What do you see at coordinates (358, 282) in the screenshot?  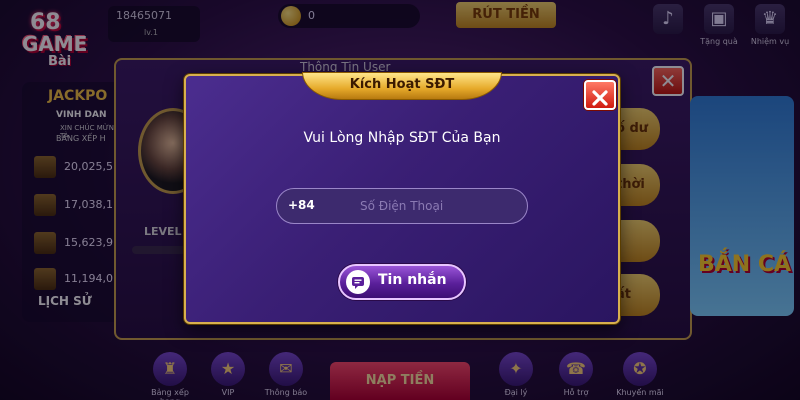 I see `phone-message-icon` at bounding box center [358, 282].